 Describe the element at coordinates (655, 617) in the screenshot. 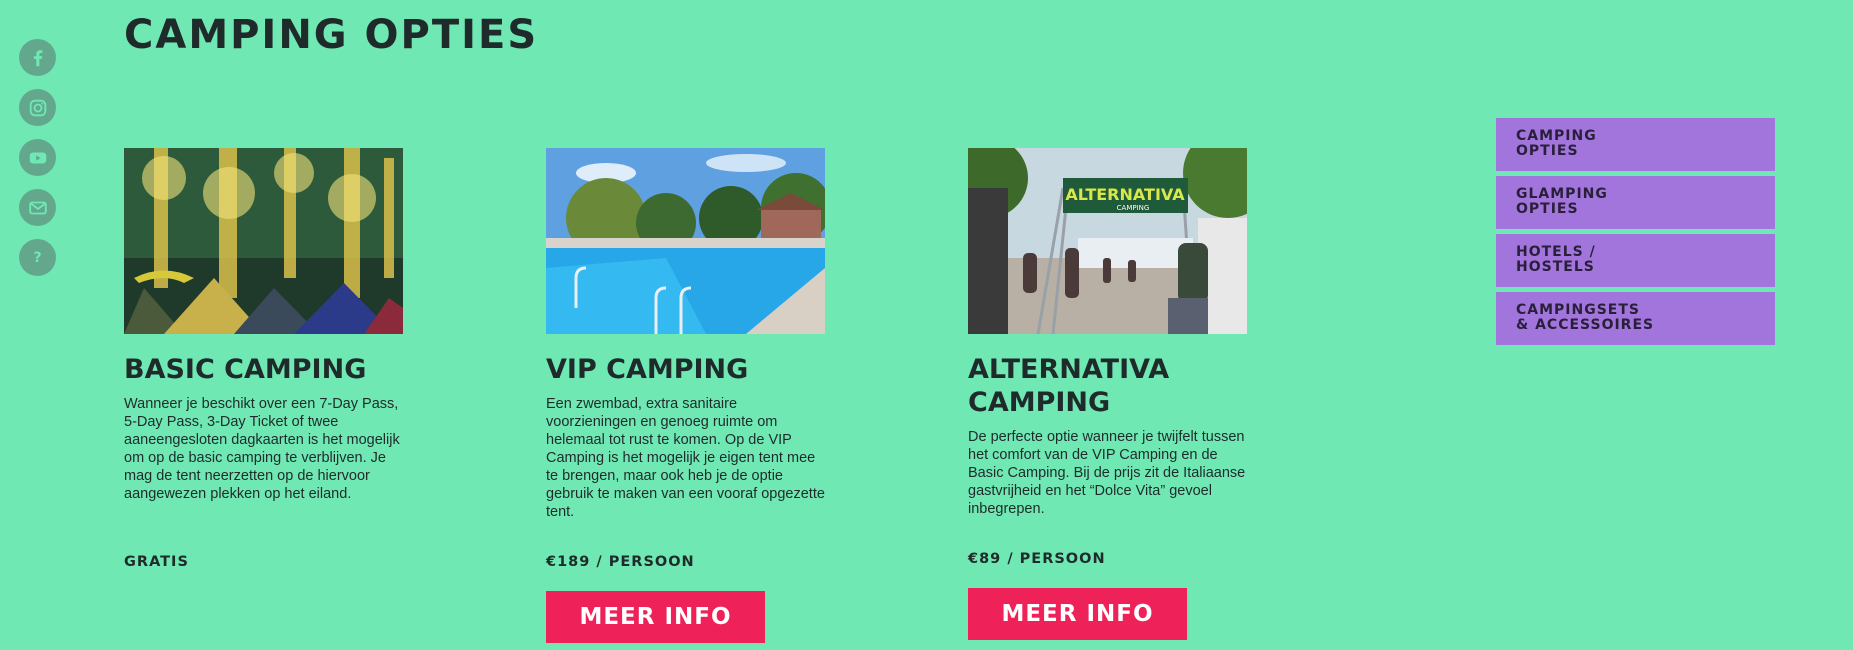

I see `vip-meer-info-button: MEER INFO` at that location.